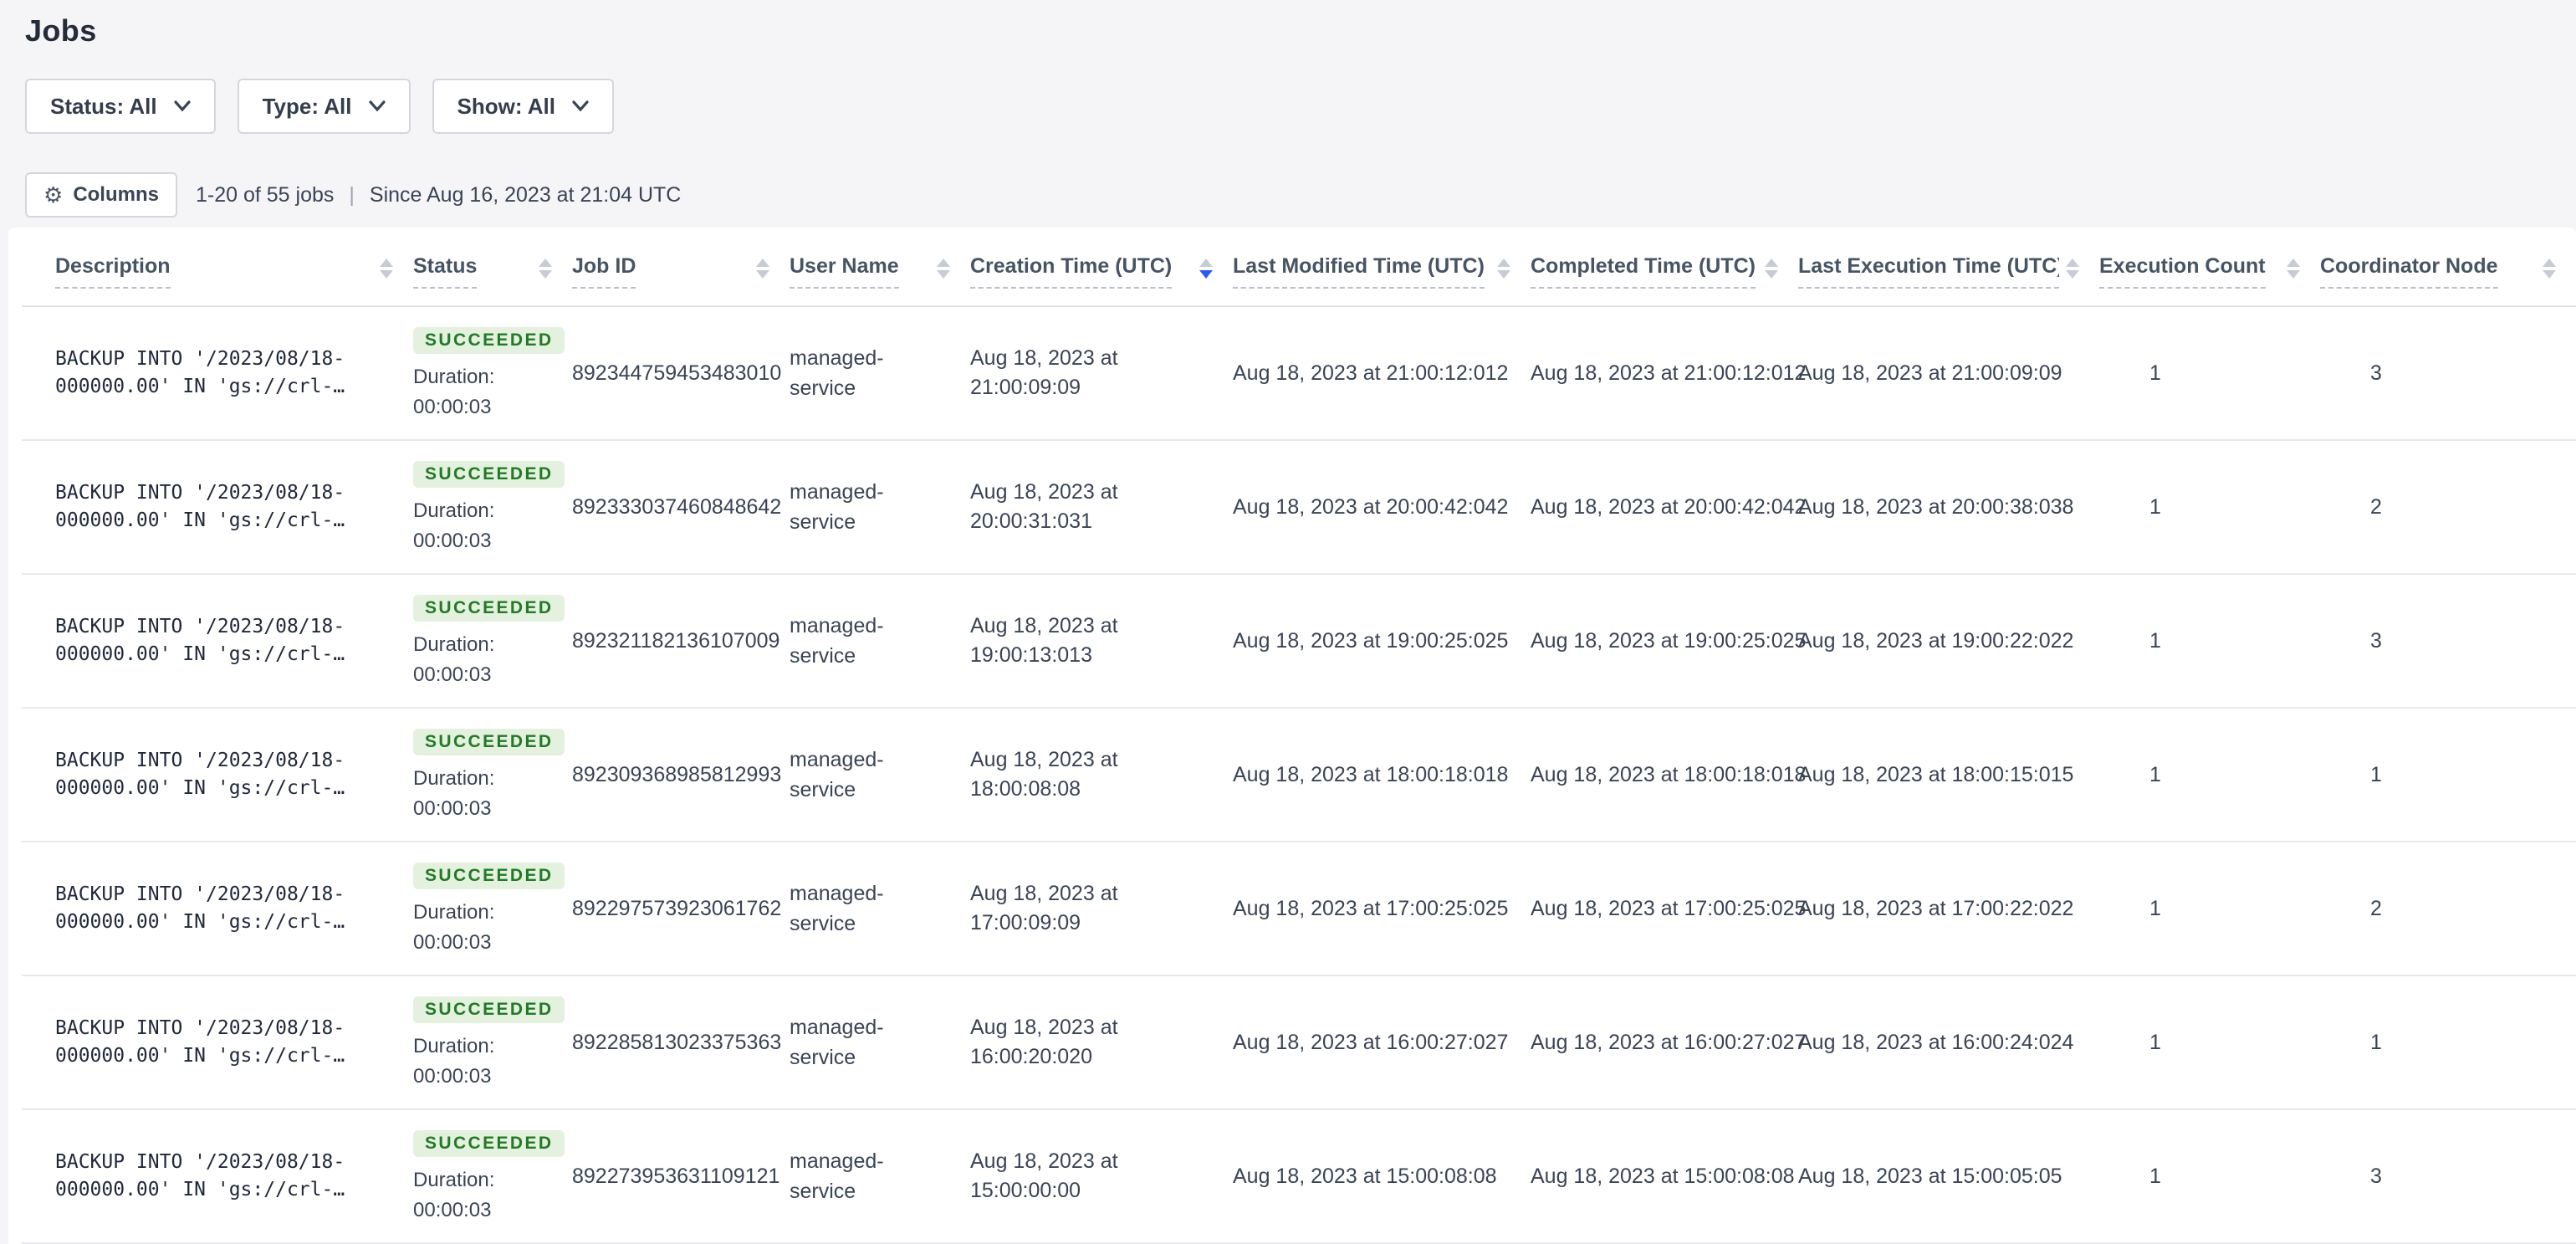 This screenshot has width=2576, height=1244. What do you see at coordinates (1948, 642) in the screenshot?
I see `last-execution-time: Aug 18, 2023 at 19:00:22:022` at bounding box center [1948, 642].